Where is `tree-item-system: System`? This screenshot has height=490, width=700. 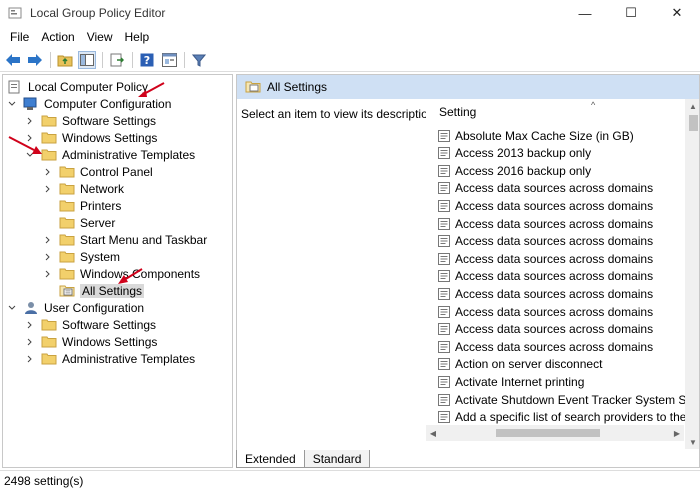
tree-item-system: System is located at coordinates (81, 256).